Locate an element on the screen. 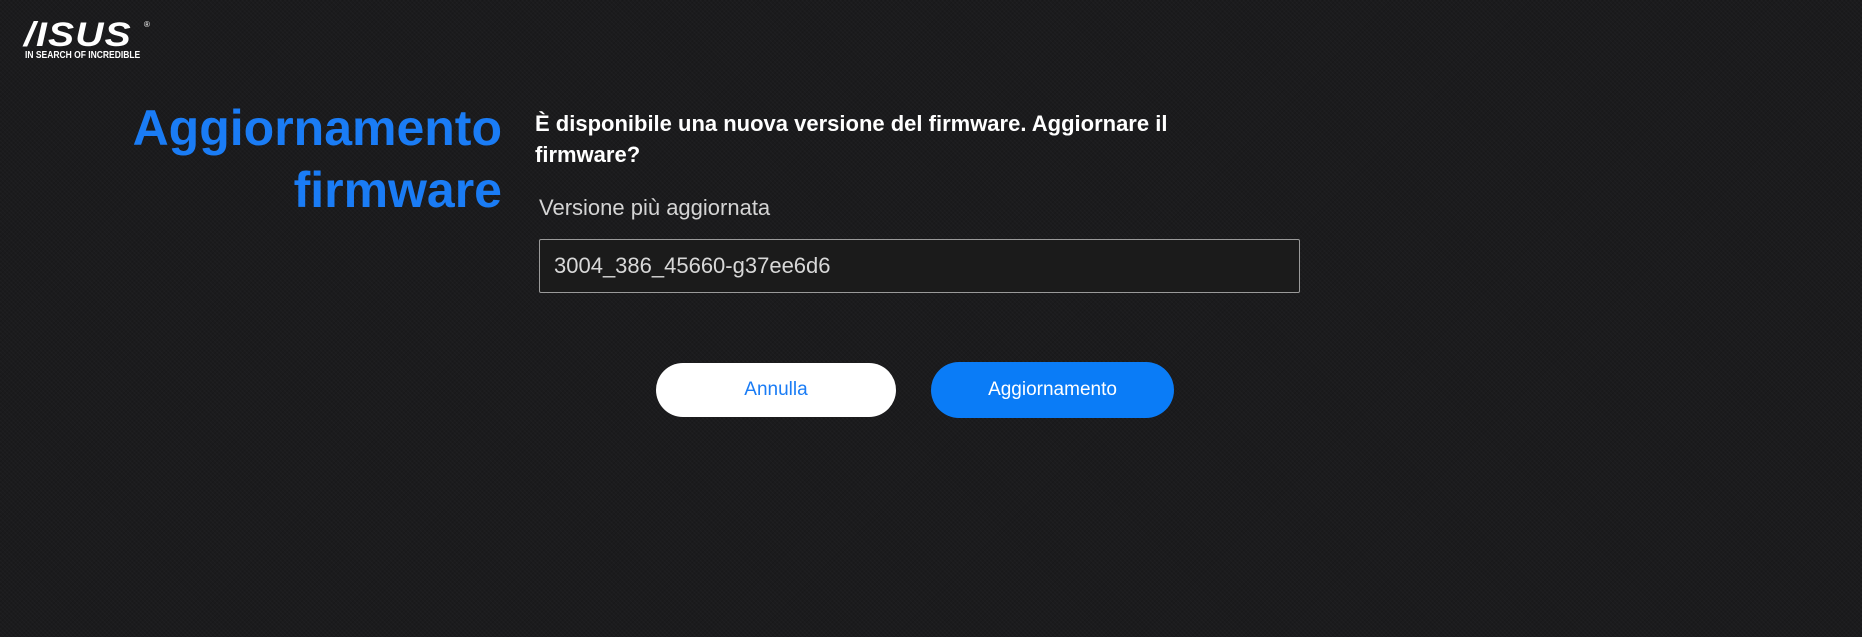 This screenshot has width=1862, height=637. latest-version-field is located at coordinates (919, 266).